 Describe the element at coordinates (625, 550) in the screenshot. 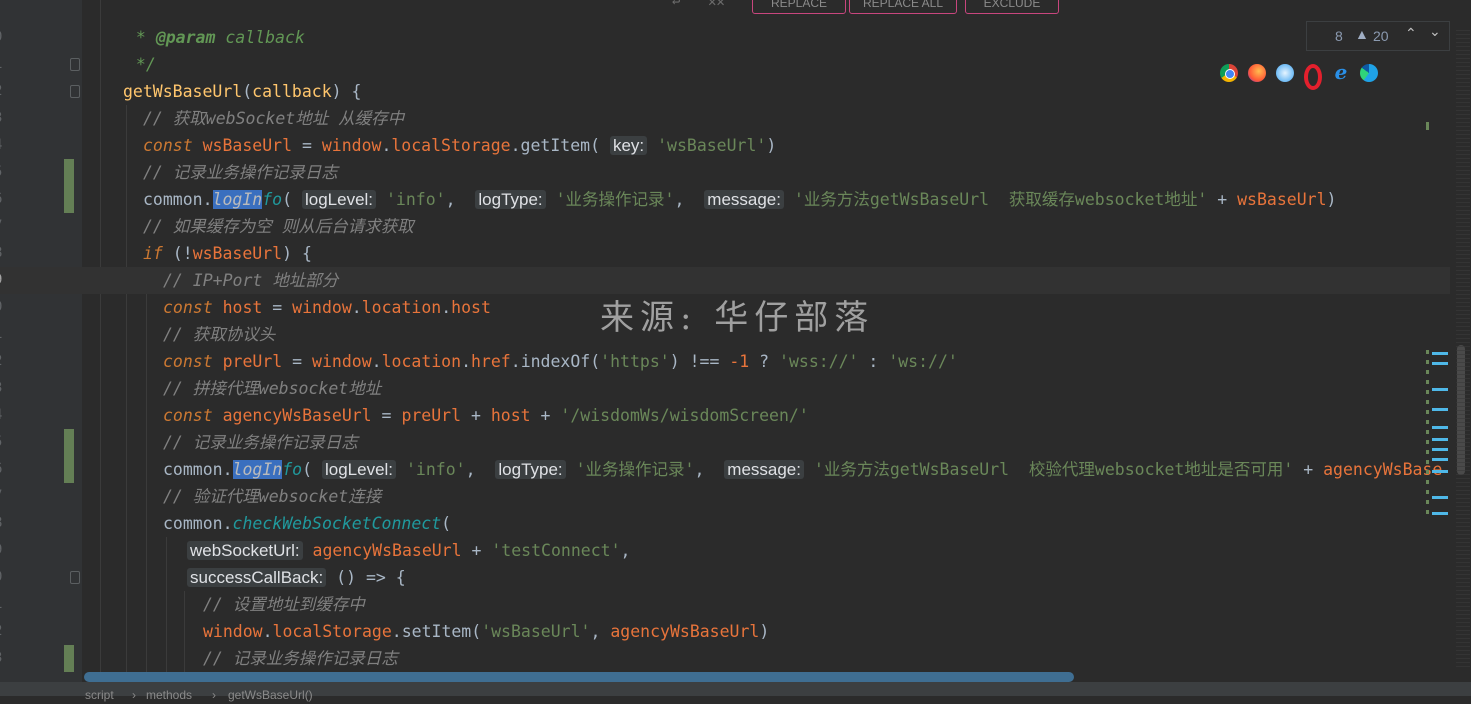

I see `comma: ,` at that location.